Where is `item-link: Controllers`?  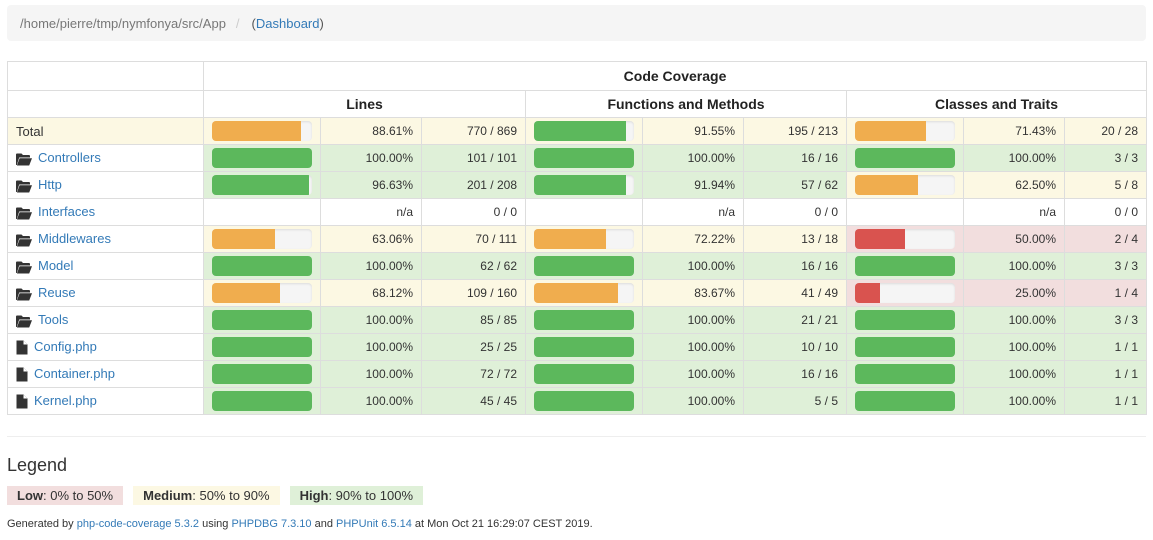
item-link: Controllers is located at coordinates (69, 157).